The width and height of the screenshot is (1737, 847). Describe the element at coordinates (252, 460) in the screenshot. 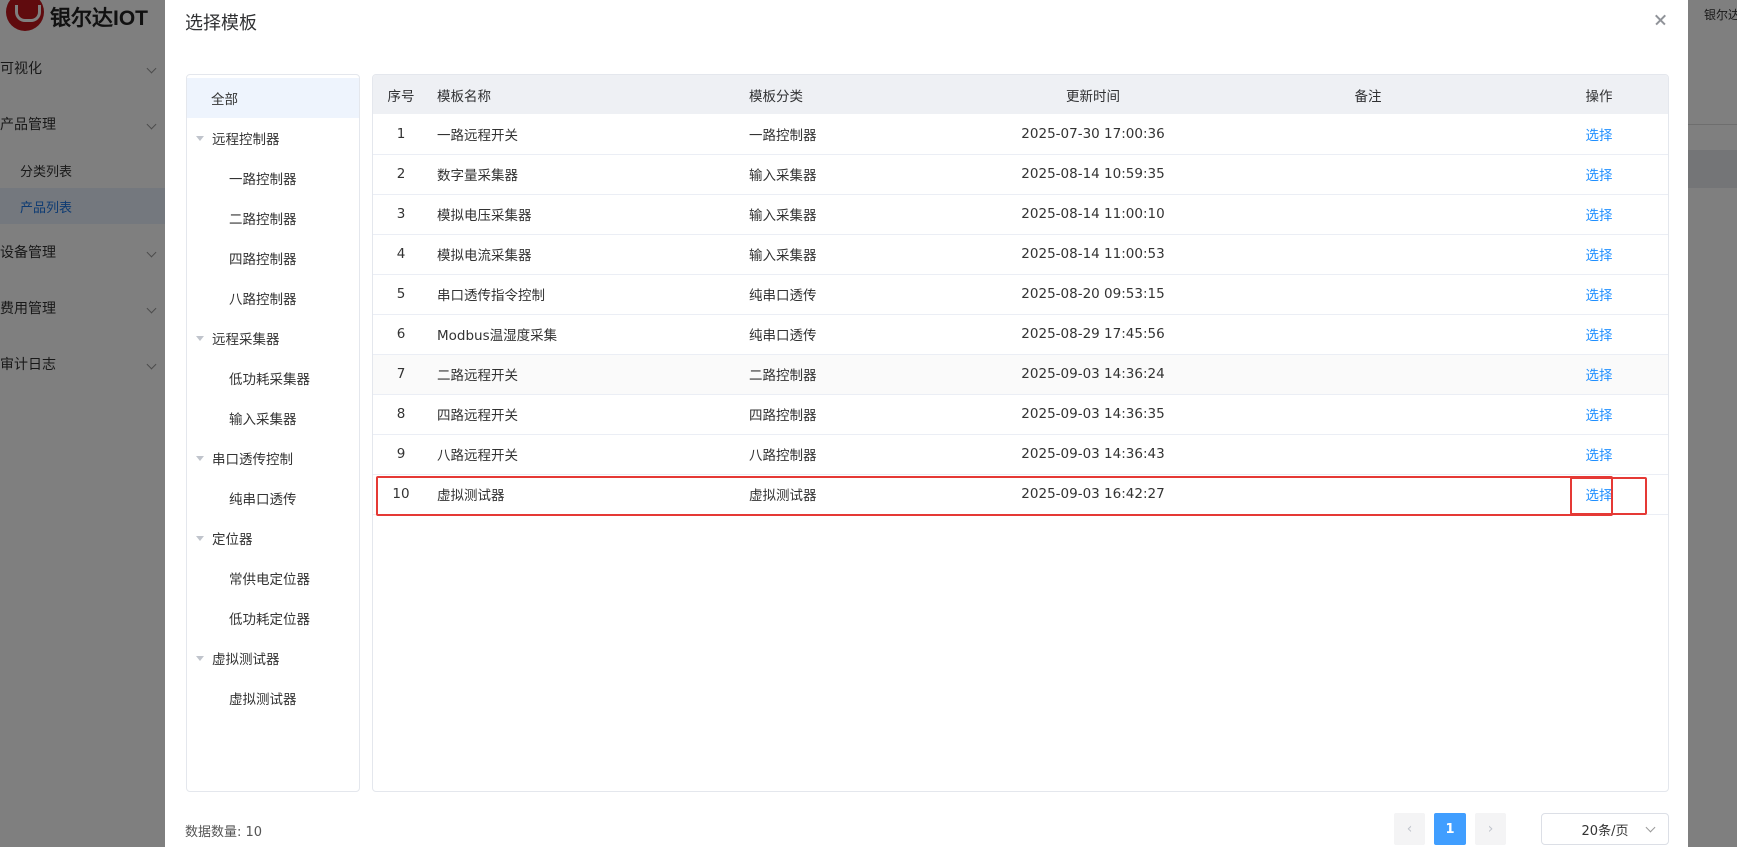

I see `tree-node-label: 串口透传控制` at that location.